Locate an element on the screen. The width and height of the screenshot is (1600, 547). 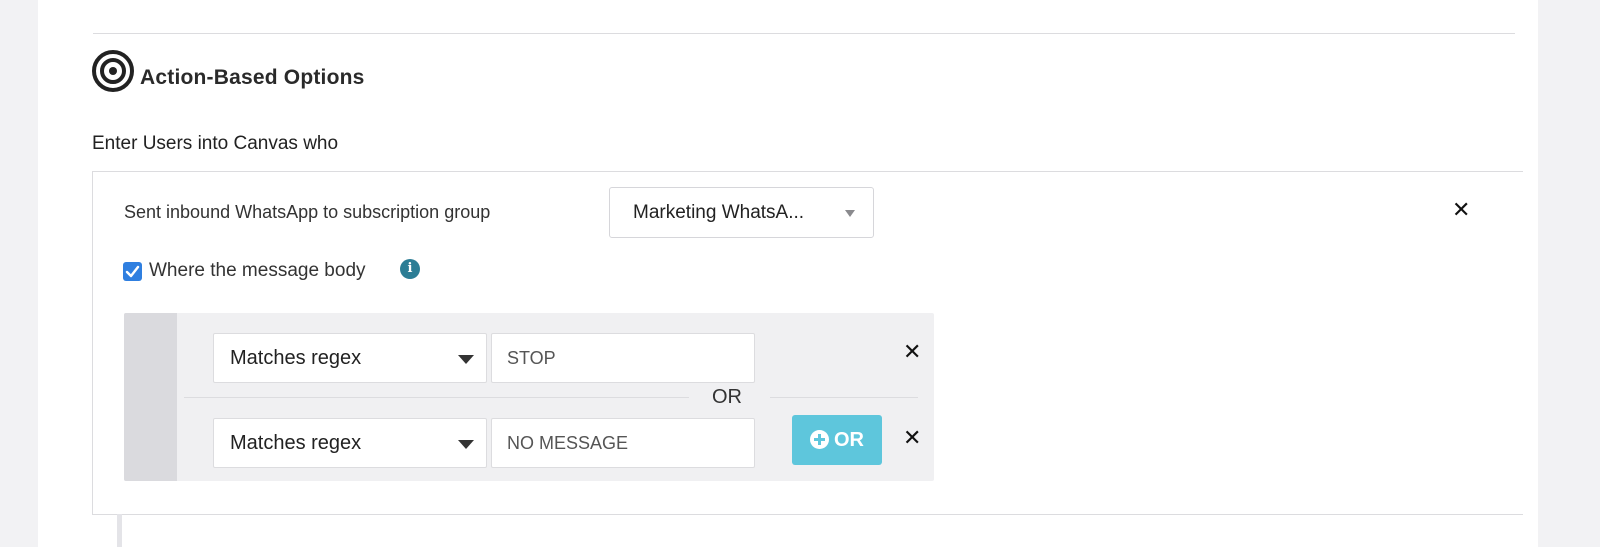
operator-select-1: Matches regex is located at coordinates (350, 358).